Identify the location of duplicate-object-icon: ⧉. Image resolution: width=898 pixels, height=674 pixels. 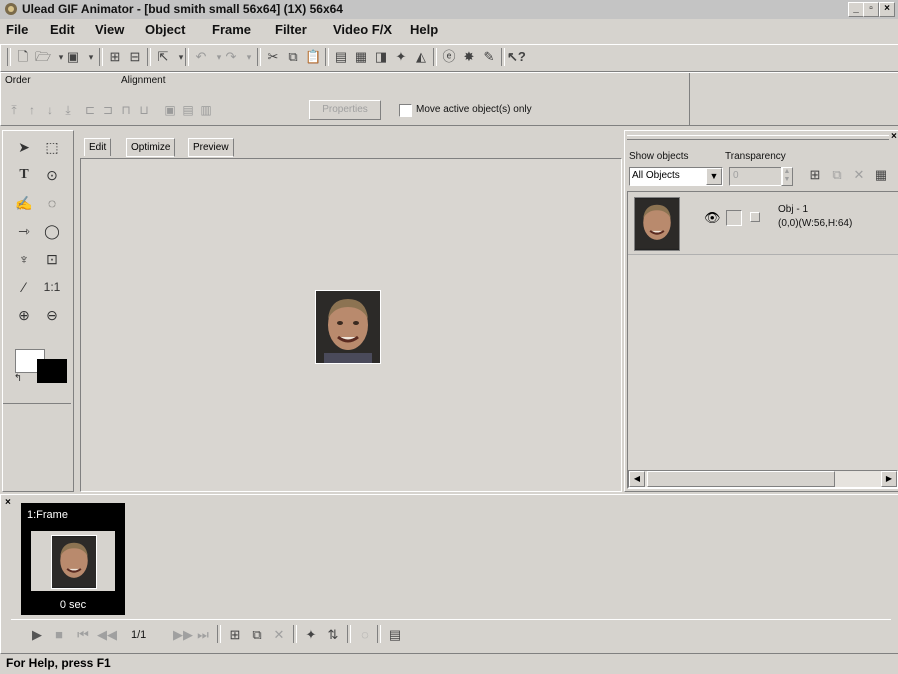
(837, 175).